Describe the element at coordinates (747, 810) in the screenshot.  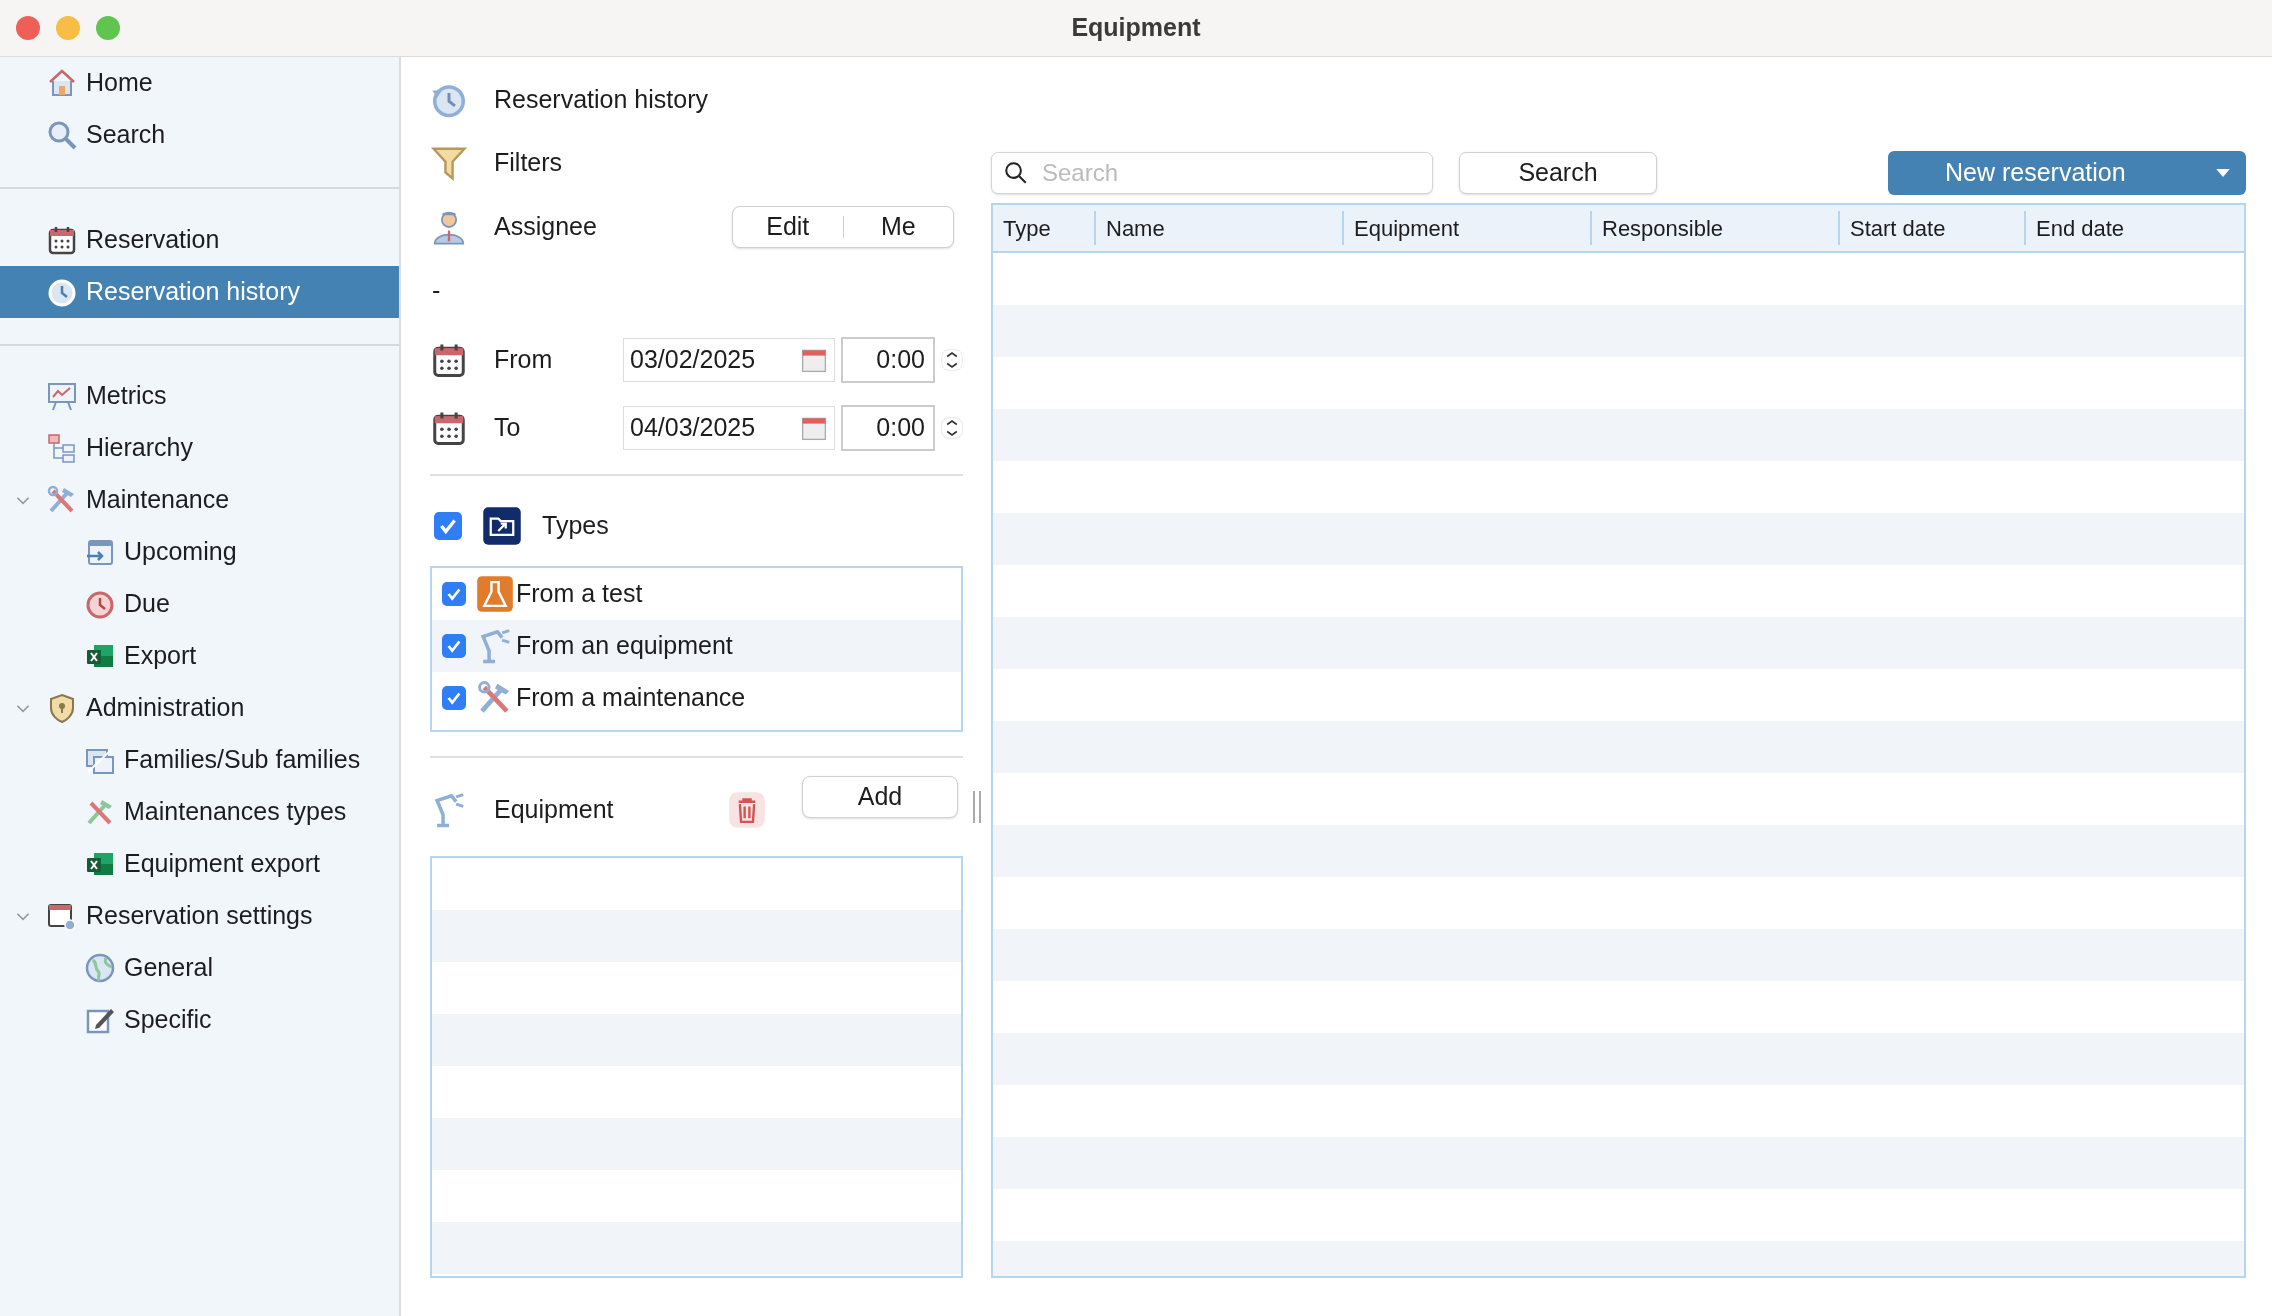
I see `trash-icon` at that location.